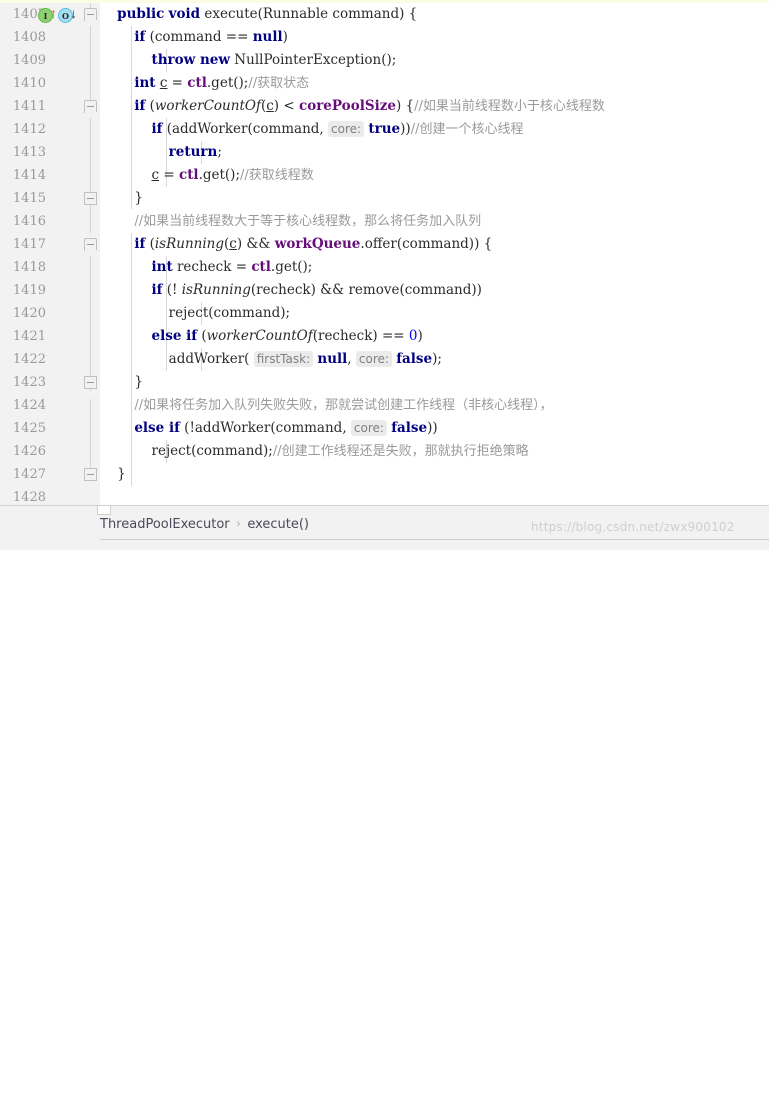 The width and height of the screenshot is (769, 1098). What do you see at coordinates (283, 359) in the screenshot?
I see `parameter-hint-firstTask: firstTask:` at bounding box center [283, 359].